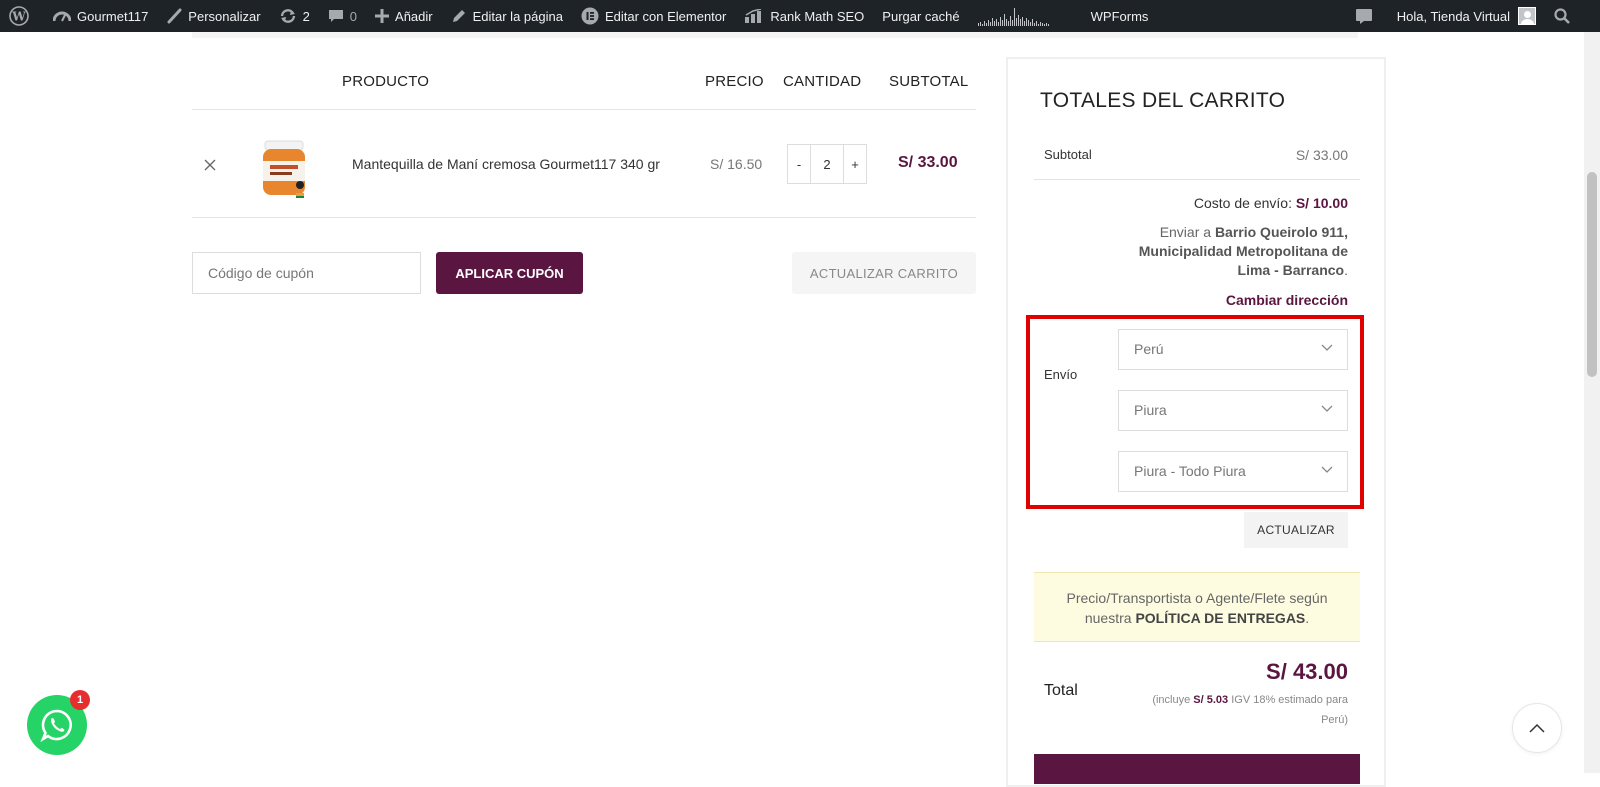 This screenshot has width=1600, height=787. Describe the element at coordinates (753, 16) in the screenshot. I see `rank-math-icon` at that location.